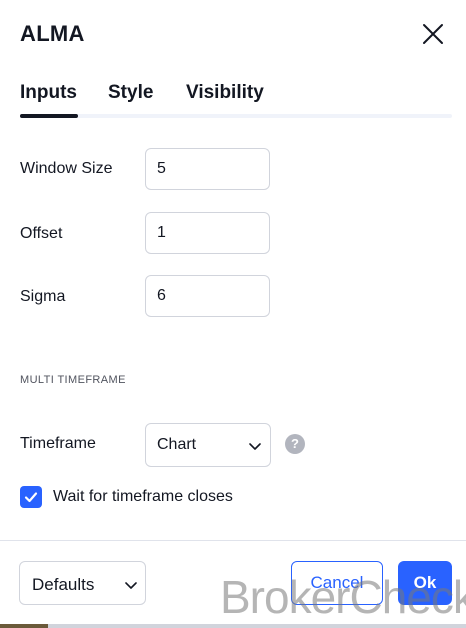  Describe the element at coordinates (73, 380) in the screenshot. I see `multi-timeframe-section-title: MULTI TIMEFRAME` at that location.